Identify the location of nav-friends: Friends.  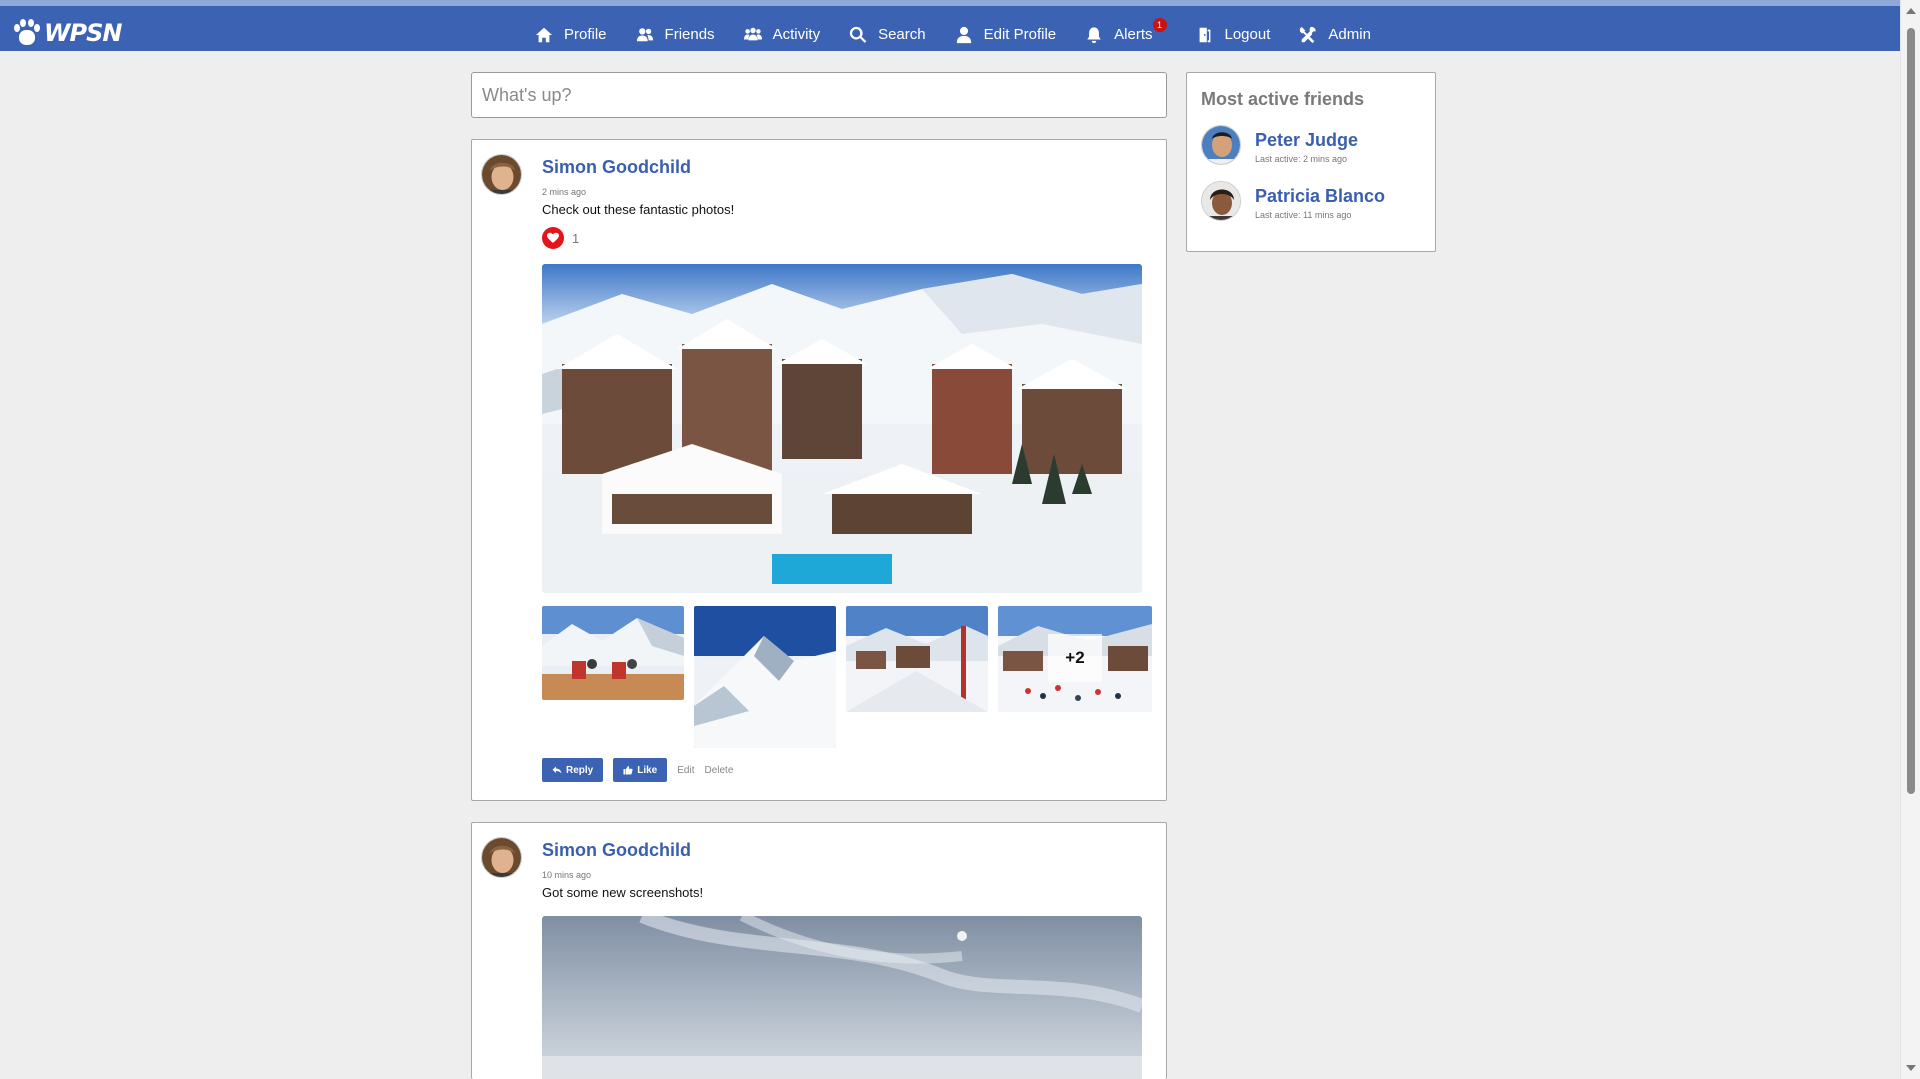
(675, 35).